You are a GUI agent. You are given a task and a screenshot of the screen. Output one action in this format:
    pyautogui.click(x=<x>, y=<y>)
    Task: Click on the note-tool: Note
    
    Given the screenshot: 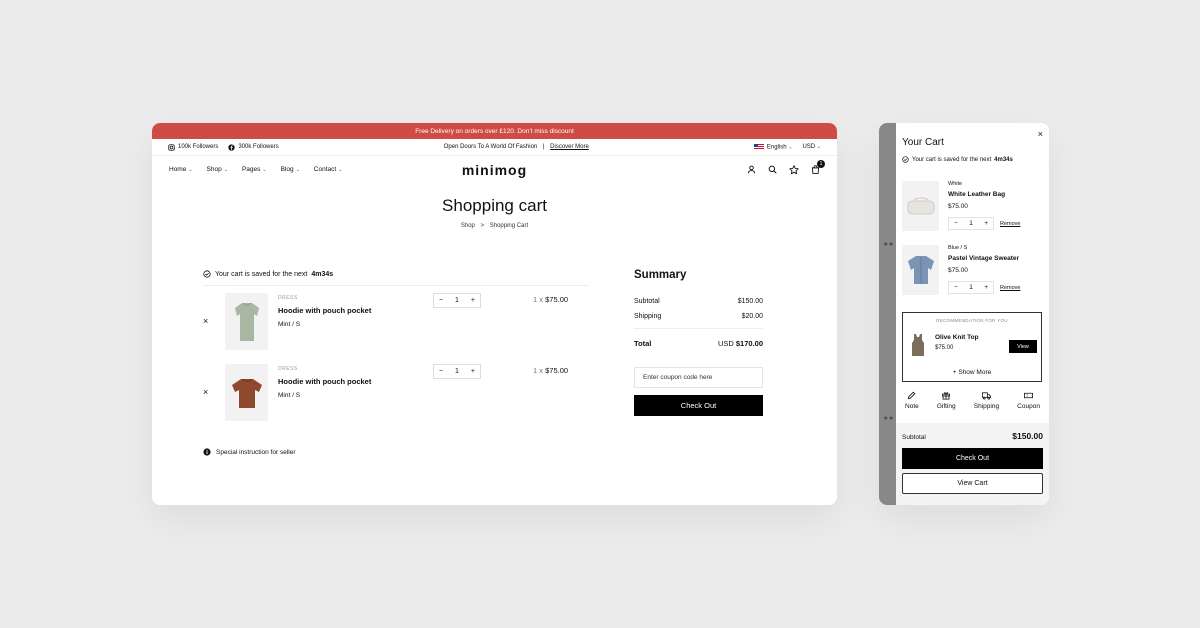 What is the action you would take?
    pyautogui.click(x=912, y=400)
    